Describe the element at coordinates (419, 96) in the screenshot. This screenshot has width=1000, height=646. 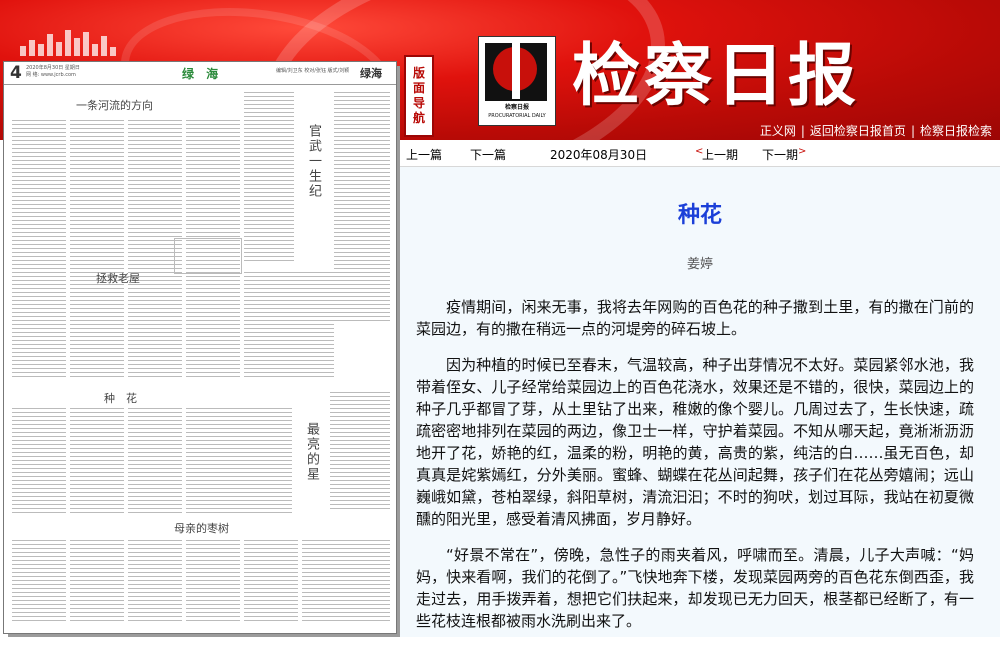
I see `page-navigation-tag: 版 面 导 航` at that location.